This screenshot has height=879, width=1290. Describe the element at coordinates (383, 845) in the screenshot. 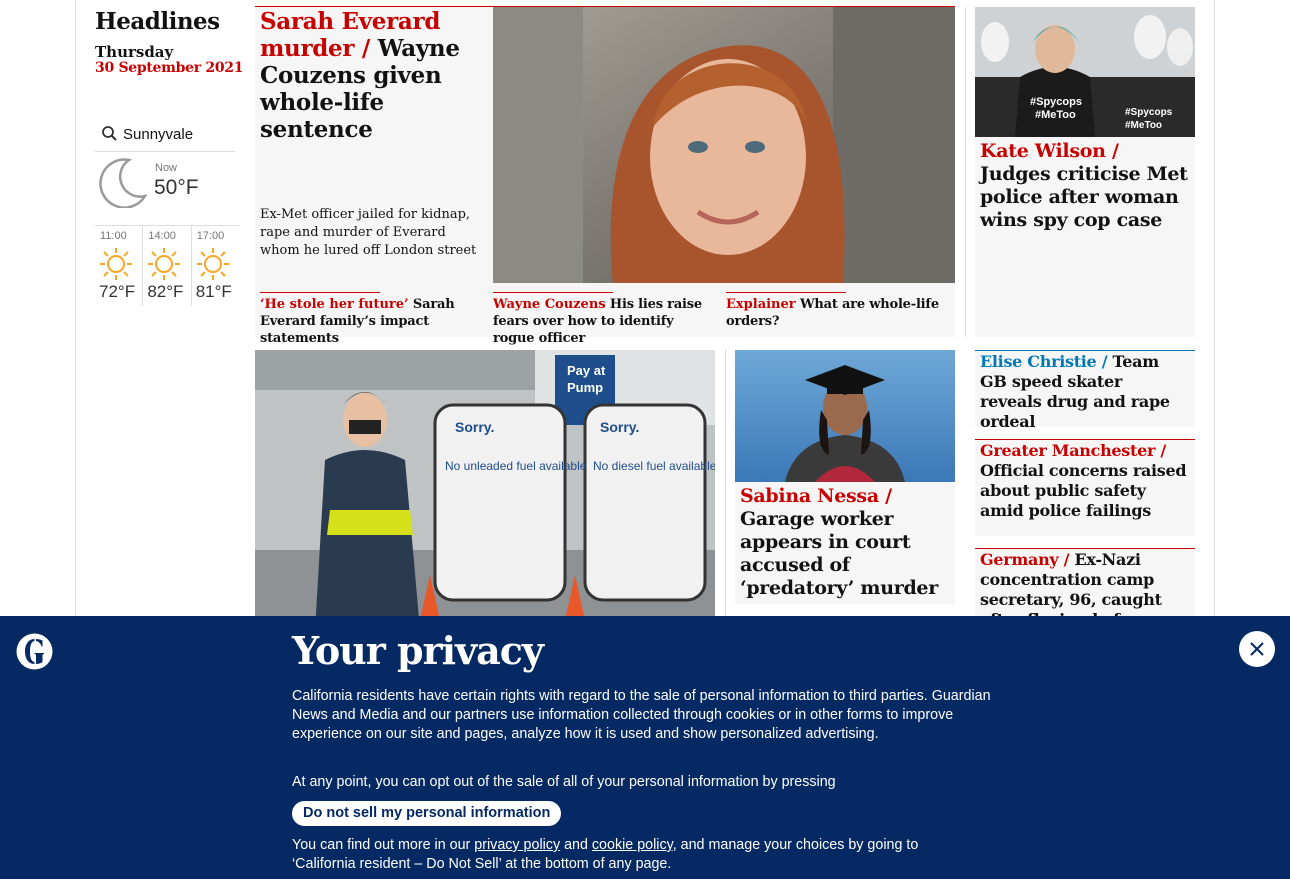

I see `privacy-text: You can find out more in our` at that location.